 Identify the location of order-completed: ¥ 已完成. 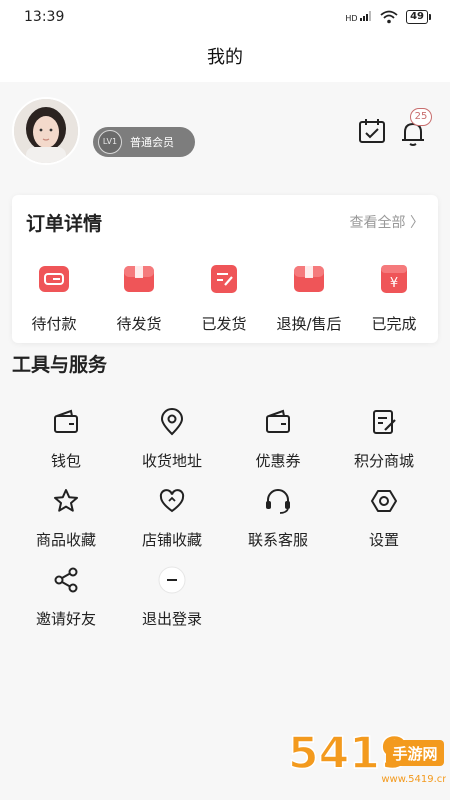
(394, 298).